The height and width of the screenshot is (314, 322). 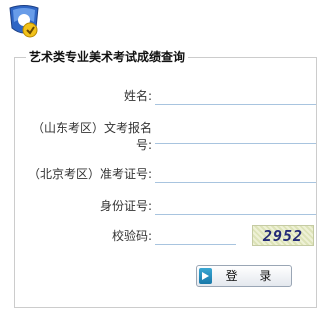 I want to click on beijing-admission-input, so click(x=235, y=182).